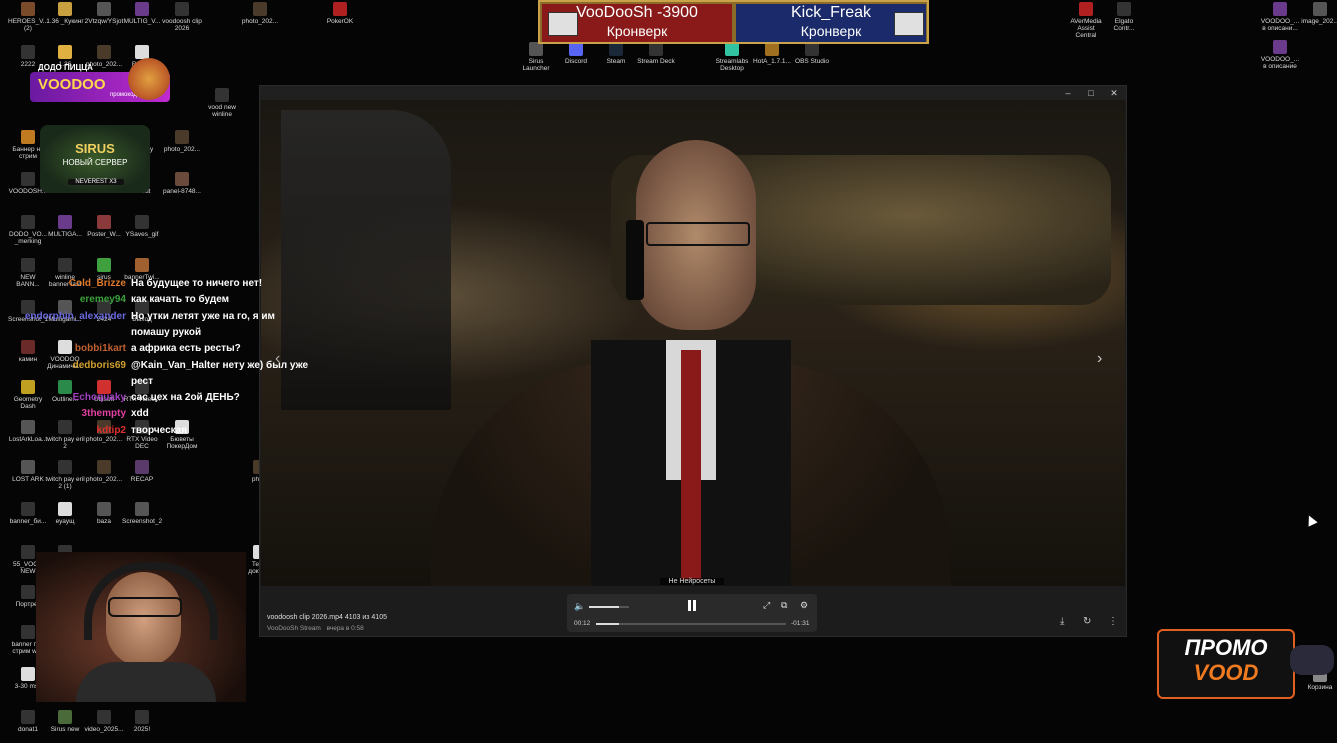 This screenshot has height=743, width=1337. I want to click on chat-username: endorphin_alexander, so click(66, 317).